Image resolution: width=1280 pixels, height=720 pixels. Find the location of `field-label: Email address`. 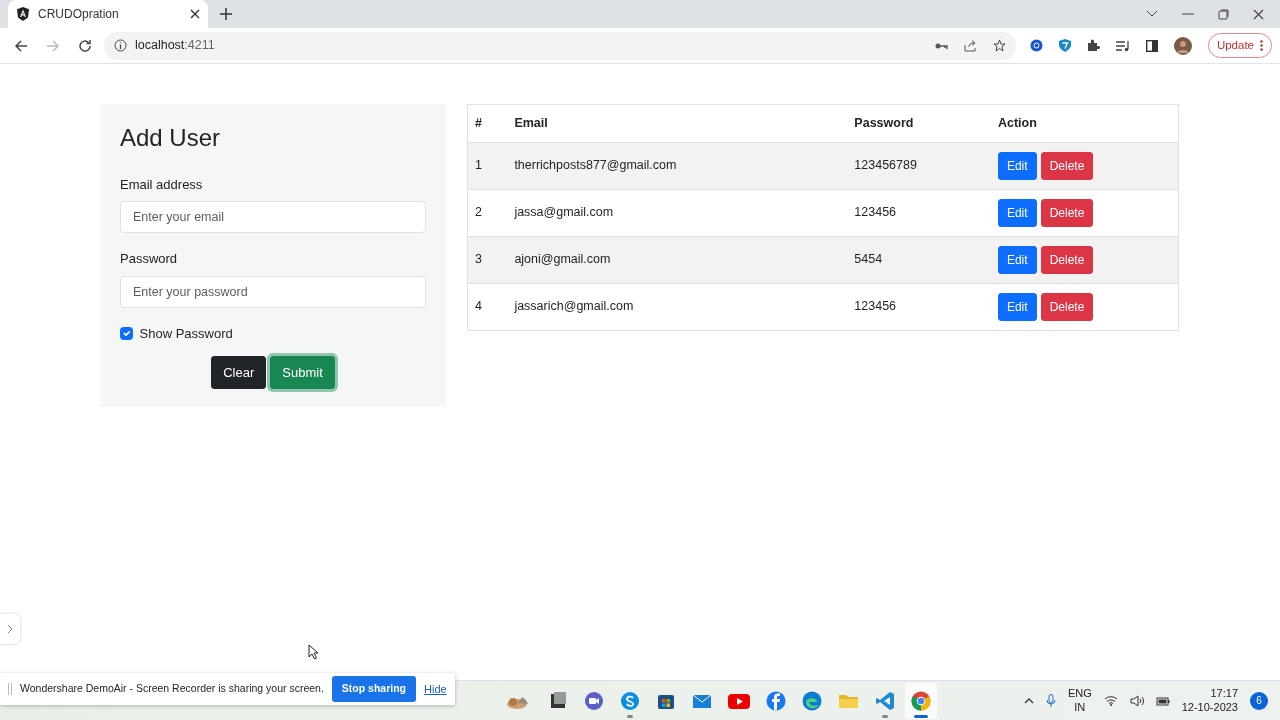

field-label: Email address is located at coordinates (162, 184).